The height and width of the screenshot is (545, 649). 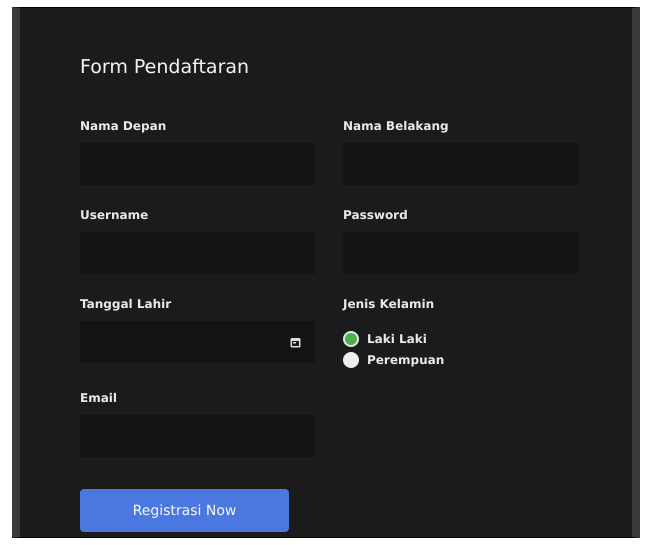 What do you see at coordinates (165, 67) in the screenshot?
I see `form-title: Form Pendaftaran` at bounding box center [165, 67].